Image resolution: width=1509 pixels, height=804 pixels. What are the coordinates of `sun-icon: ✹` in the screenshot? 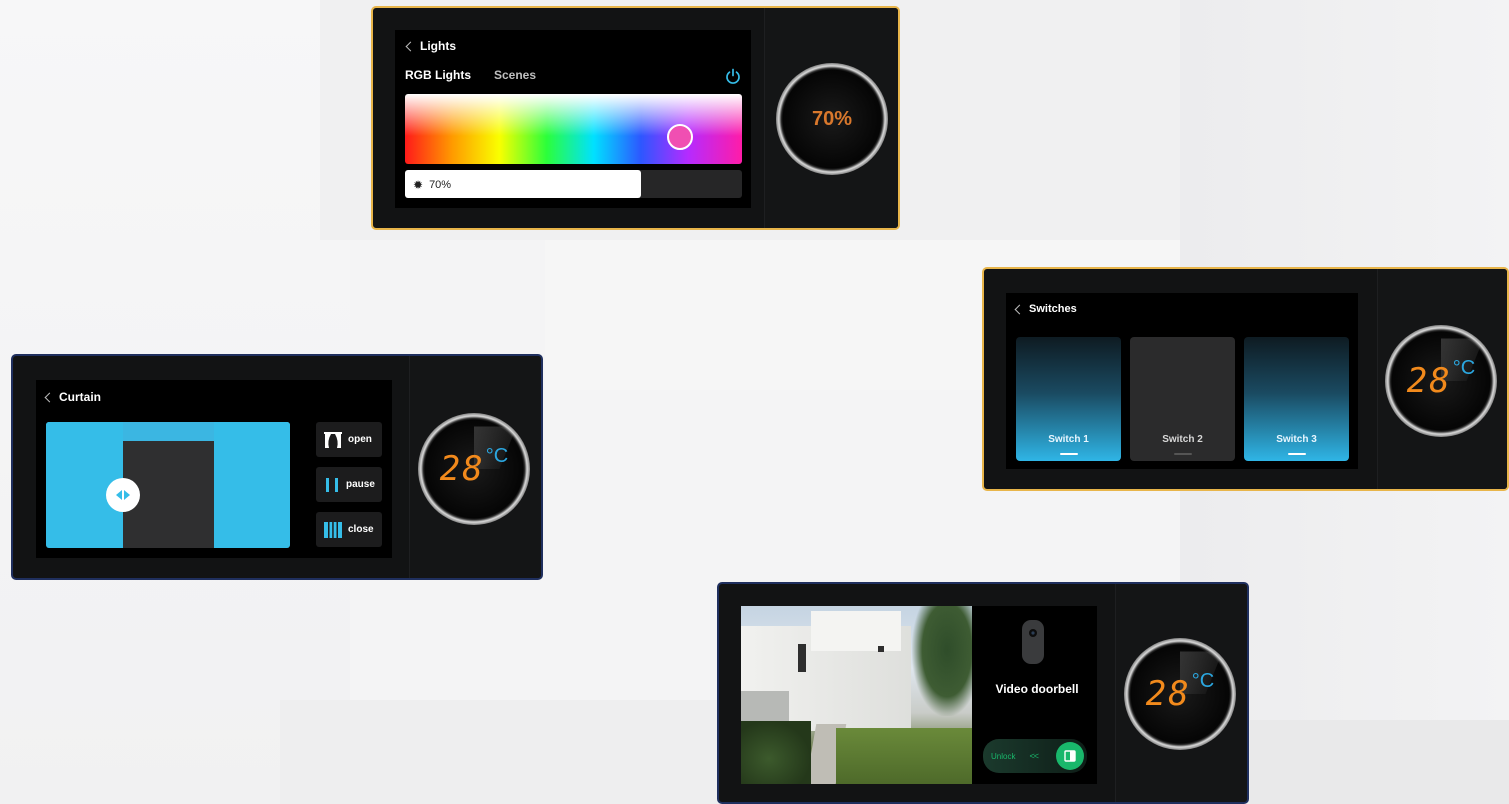 It's located at (418, 185).